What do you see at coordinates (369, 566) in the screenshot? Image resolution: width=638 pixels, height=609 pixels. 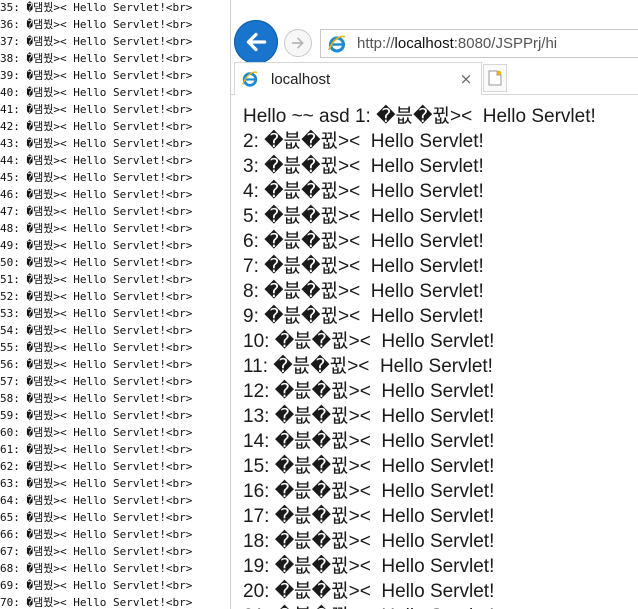 I see `output-line: 19: �븞�뀞>< Hello Servlet!` at bounding box center [369, 566].